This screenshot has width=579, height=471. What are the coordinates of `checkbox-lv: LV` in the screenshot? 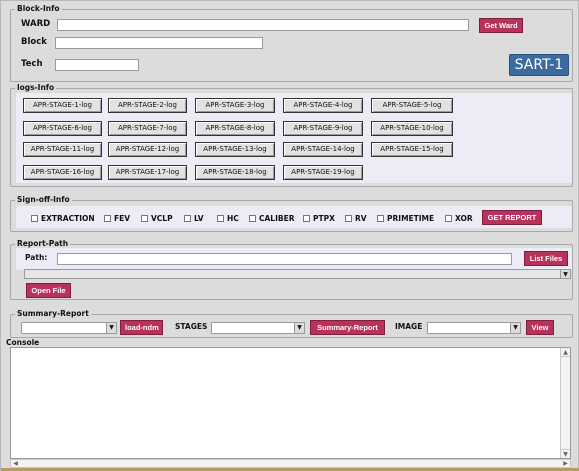 It's located at (194, 218).